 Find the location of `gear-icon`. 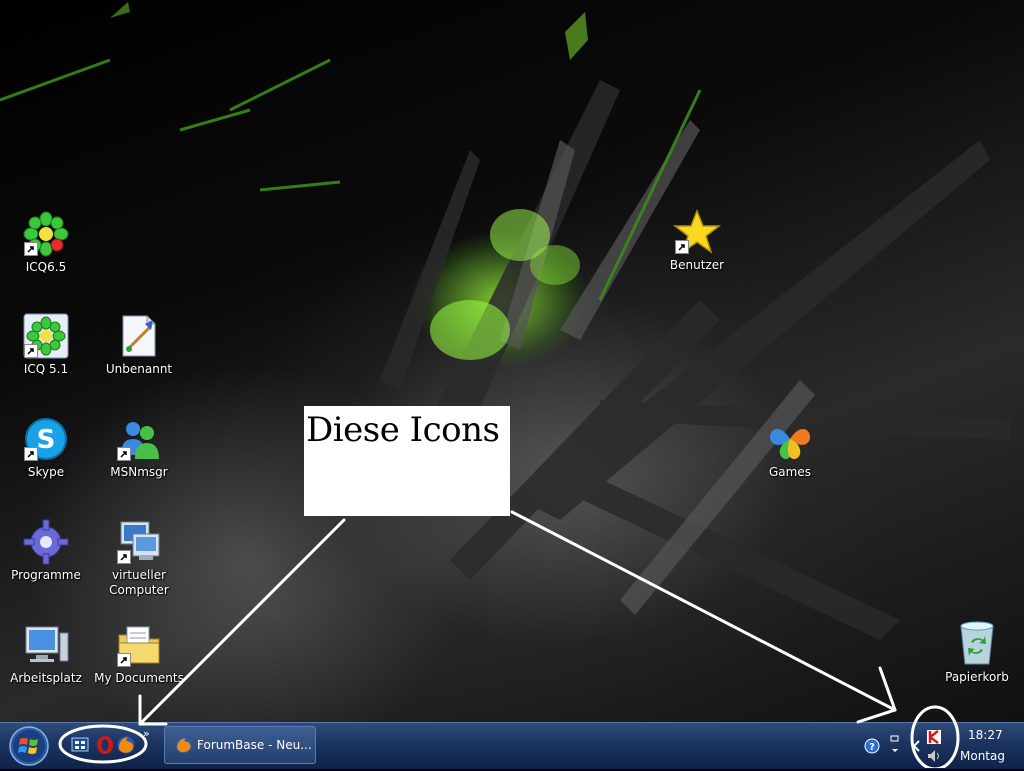

gear-icon is located at coordinates (46, 542).